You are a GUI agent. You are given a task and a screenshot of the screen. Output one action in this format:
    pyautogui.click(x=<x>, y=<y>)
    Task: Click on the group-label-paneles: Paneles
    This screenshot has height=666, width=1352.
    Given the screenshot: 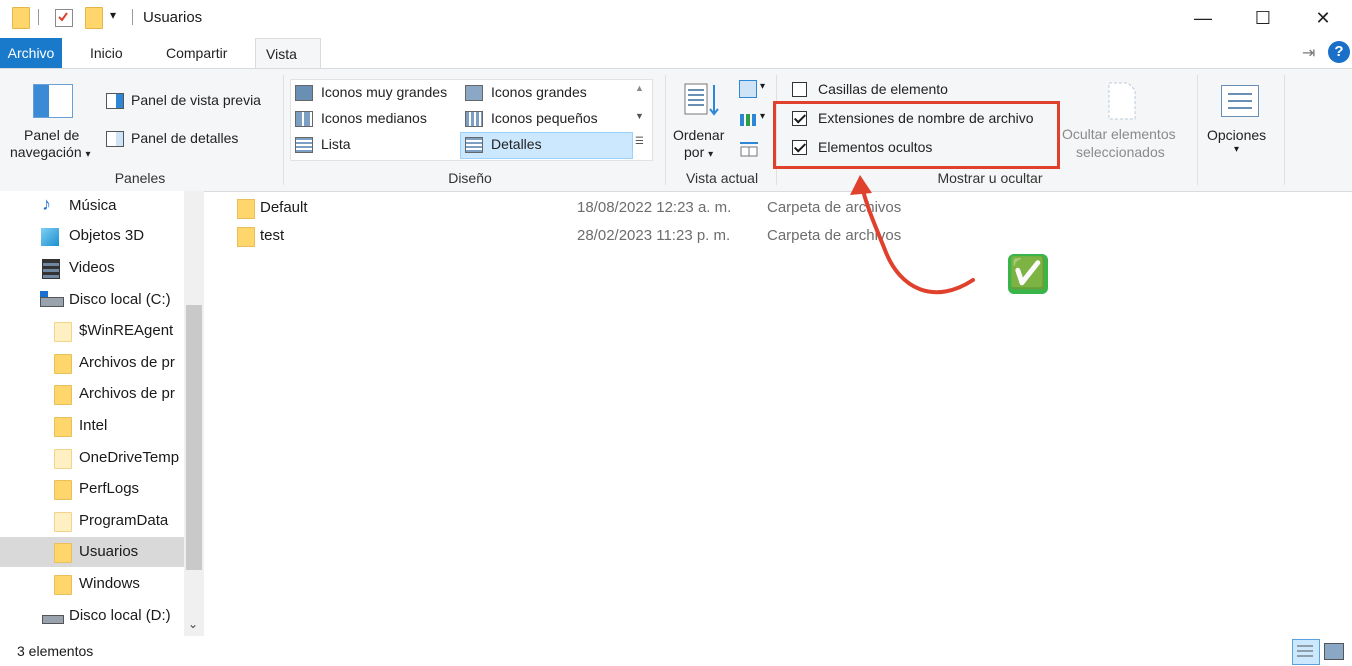 What is the action you would take?
    pyautogui.click(x=140, y=178)
    